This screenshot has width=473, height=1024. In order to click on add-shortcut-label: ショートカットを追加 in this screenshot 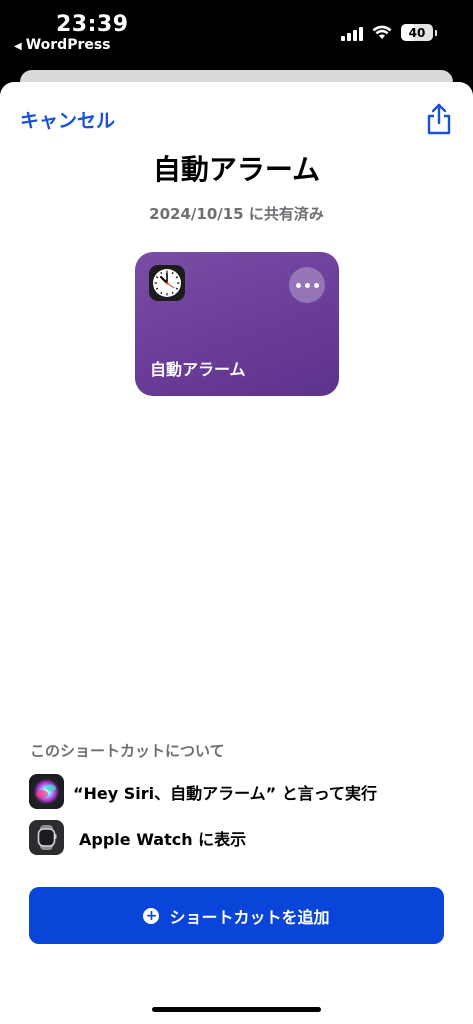, I will do `click(249, 917)`.